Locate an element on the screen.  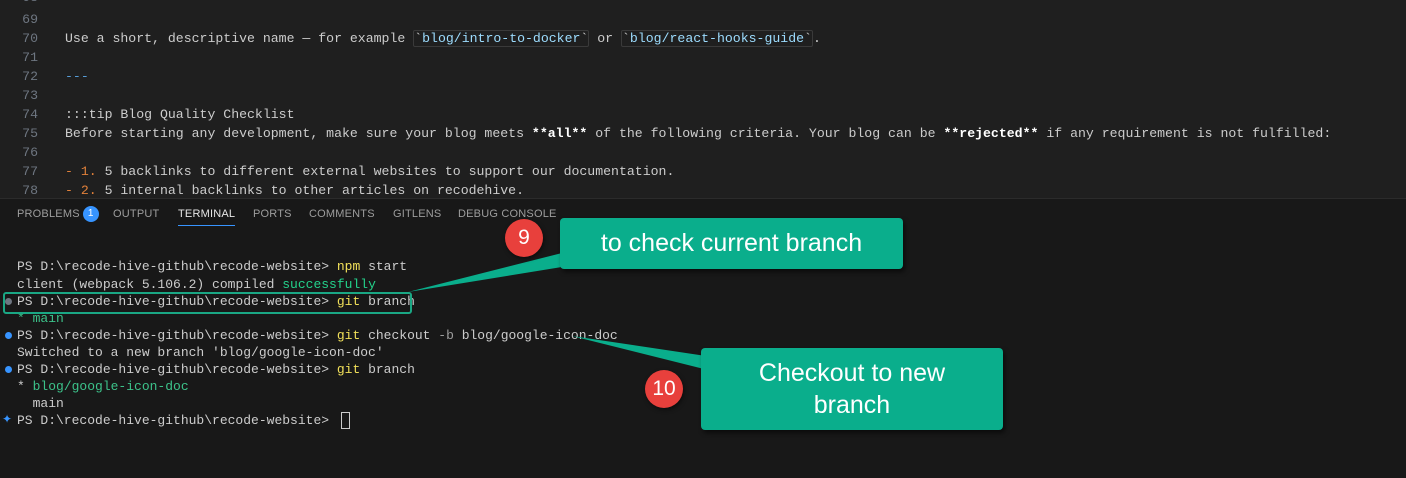
terminal-prompt-line: PS D:\recode-hive-github\recode-website> is located at coordinates (183, 421).